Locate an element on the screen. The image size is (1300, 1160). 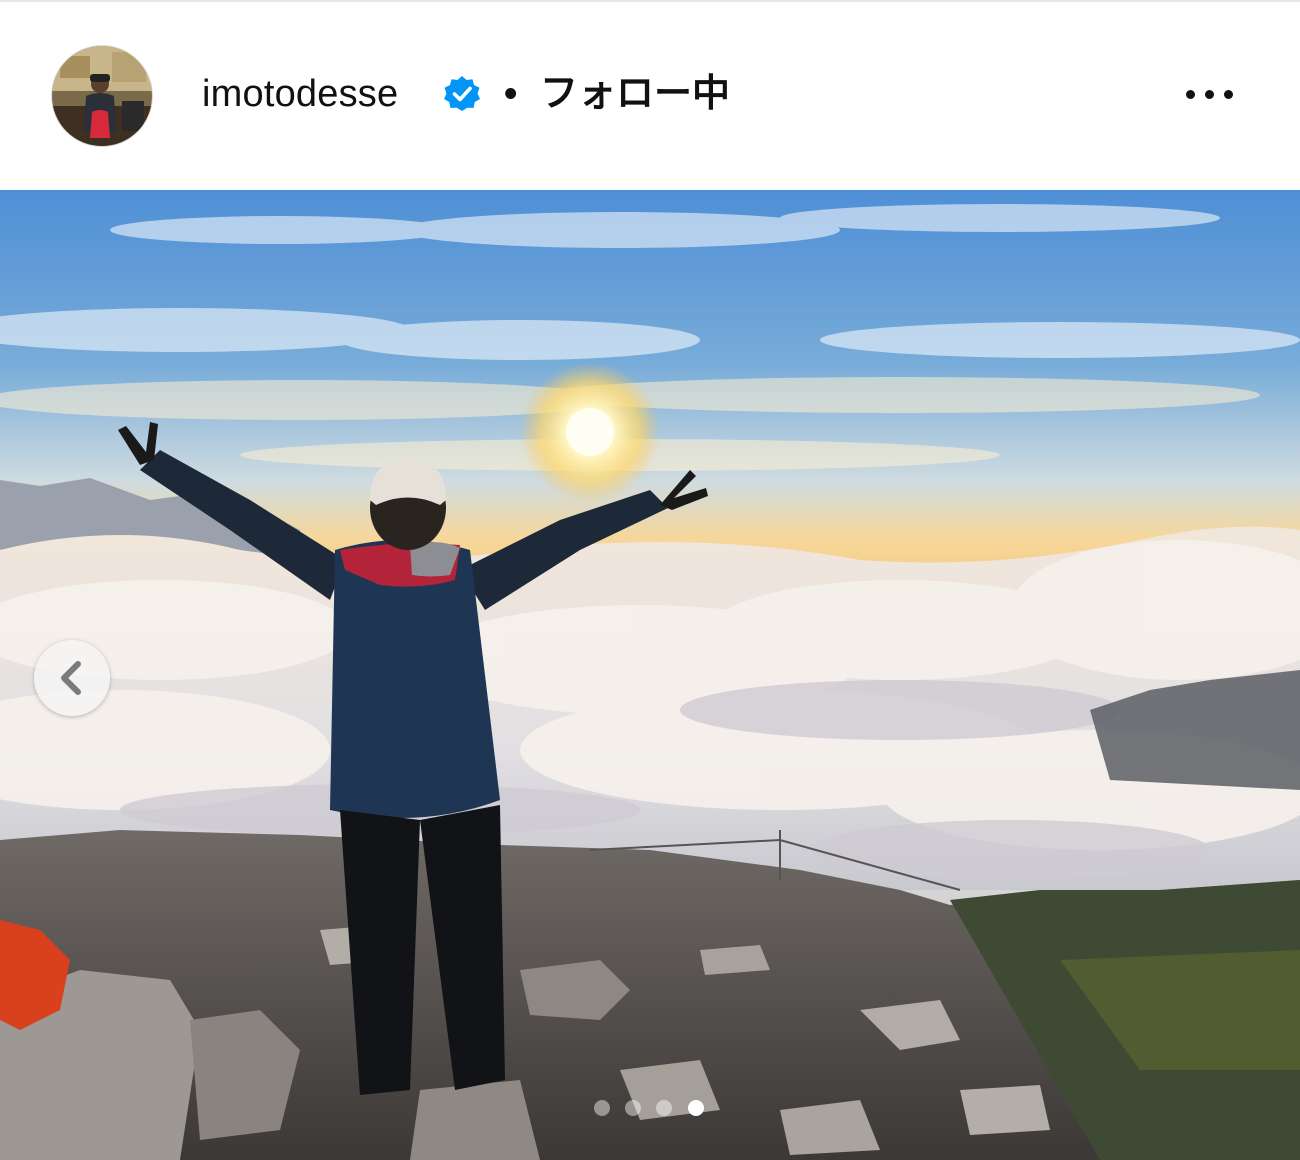
carousel-indicator is located at coordinates (657, 1108).